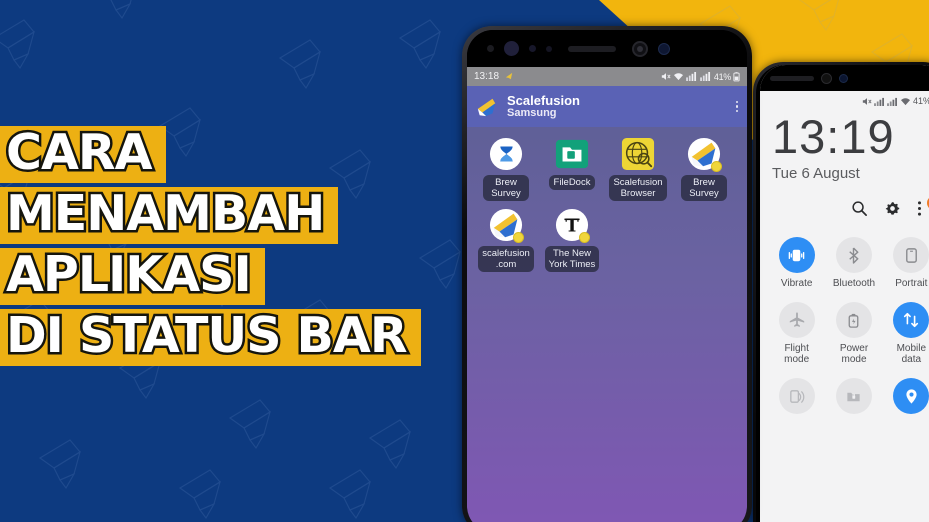  I want to click on app-scalefusion-com: scalefusion .com, so click(506, 240).